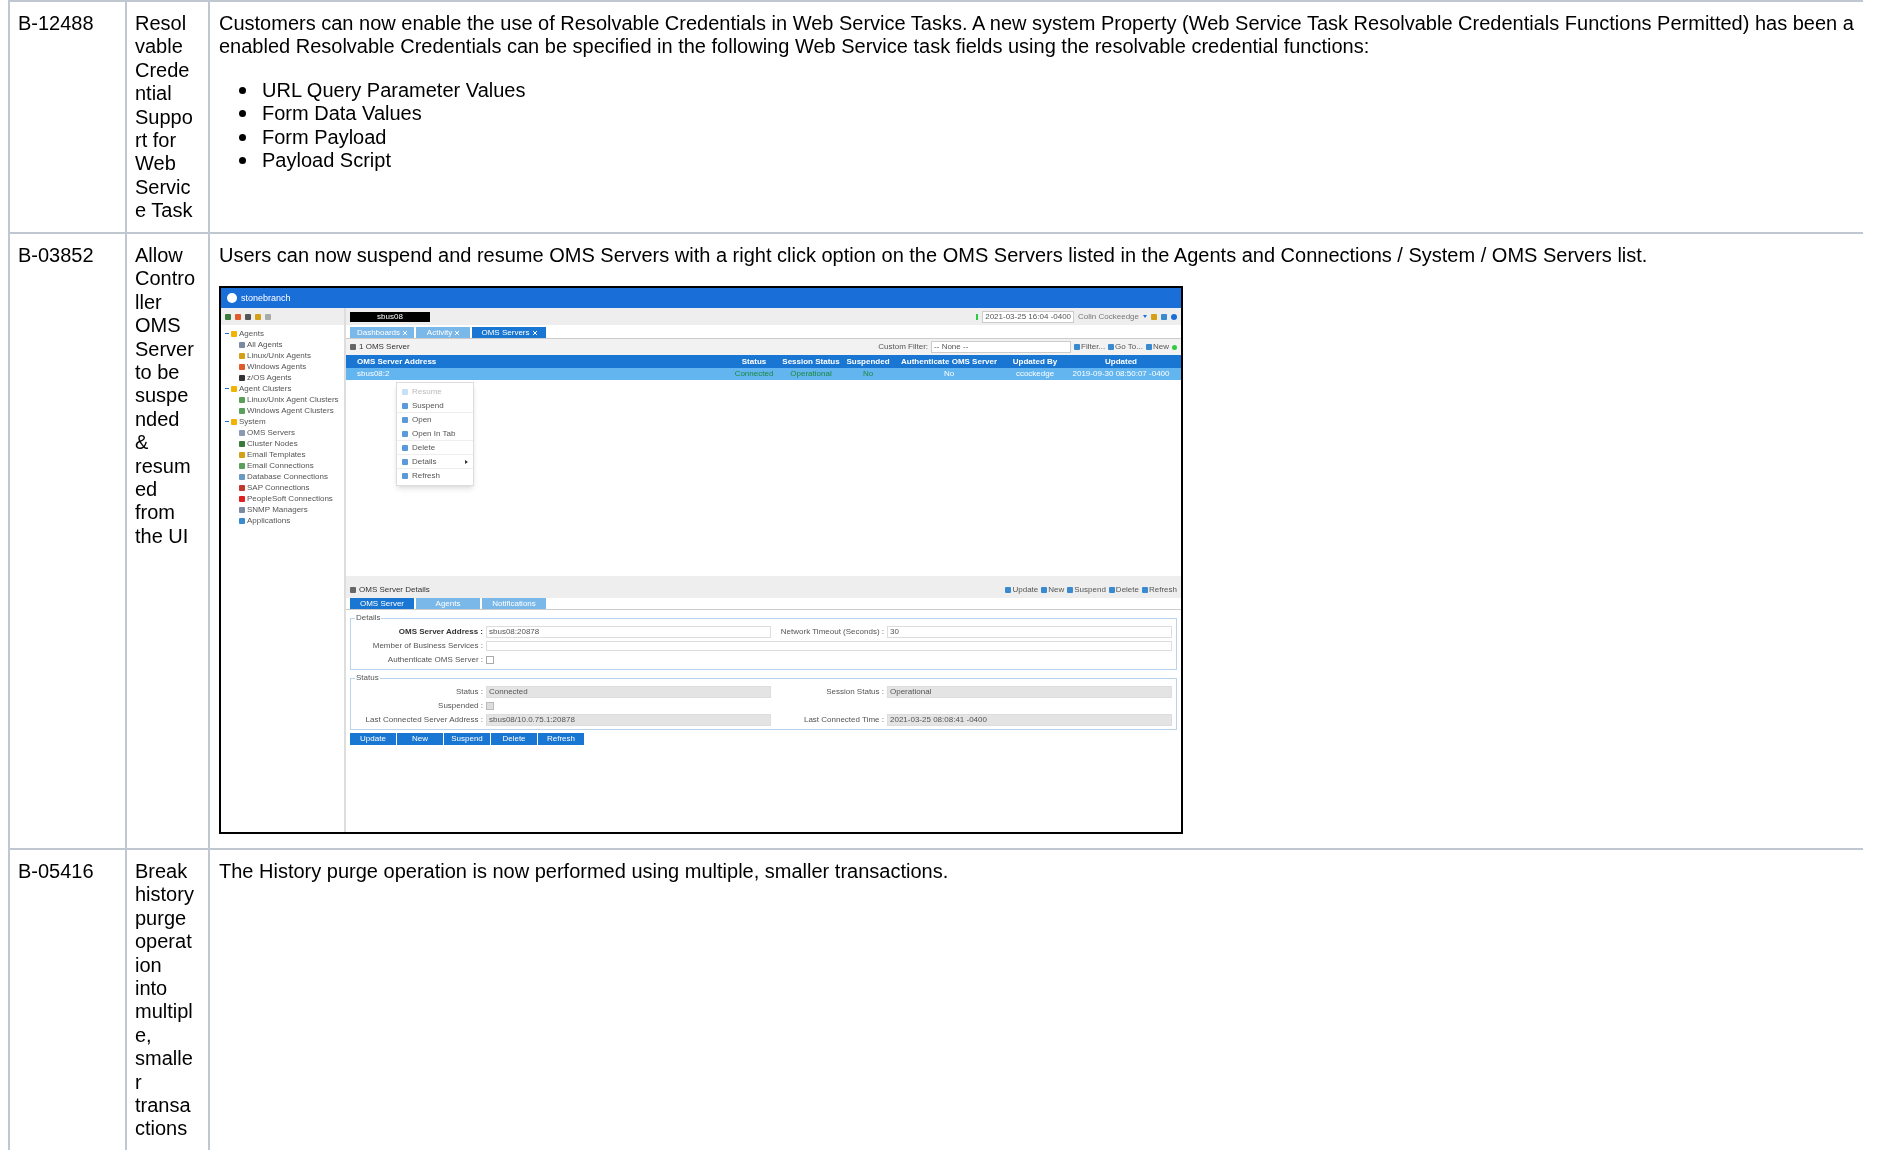 The image size is (1886, 1150). What do you see at coordinates (561, 739) in the screenshot?
I see `form-button: Refresh` at bounding box center [561, 739].